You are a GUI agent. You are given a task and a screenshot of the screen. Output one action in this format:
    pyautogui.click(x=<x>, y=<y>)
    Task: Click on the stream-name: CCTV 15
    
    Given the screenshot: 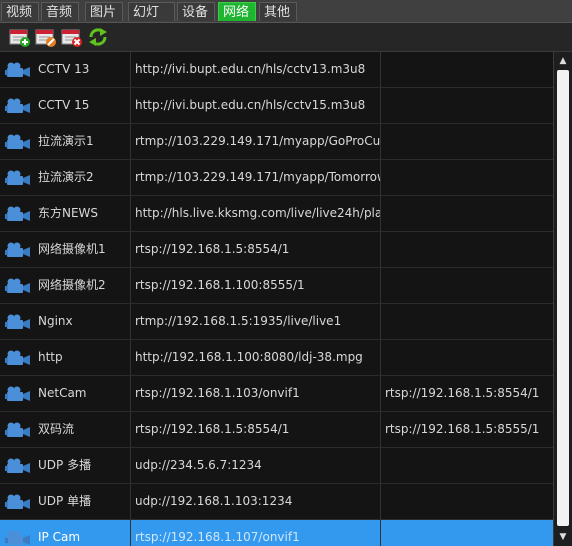 What is the action you would take?
    pyautogui.click(x=64, y=105)
    